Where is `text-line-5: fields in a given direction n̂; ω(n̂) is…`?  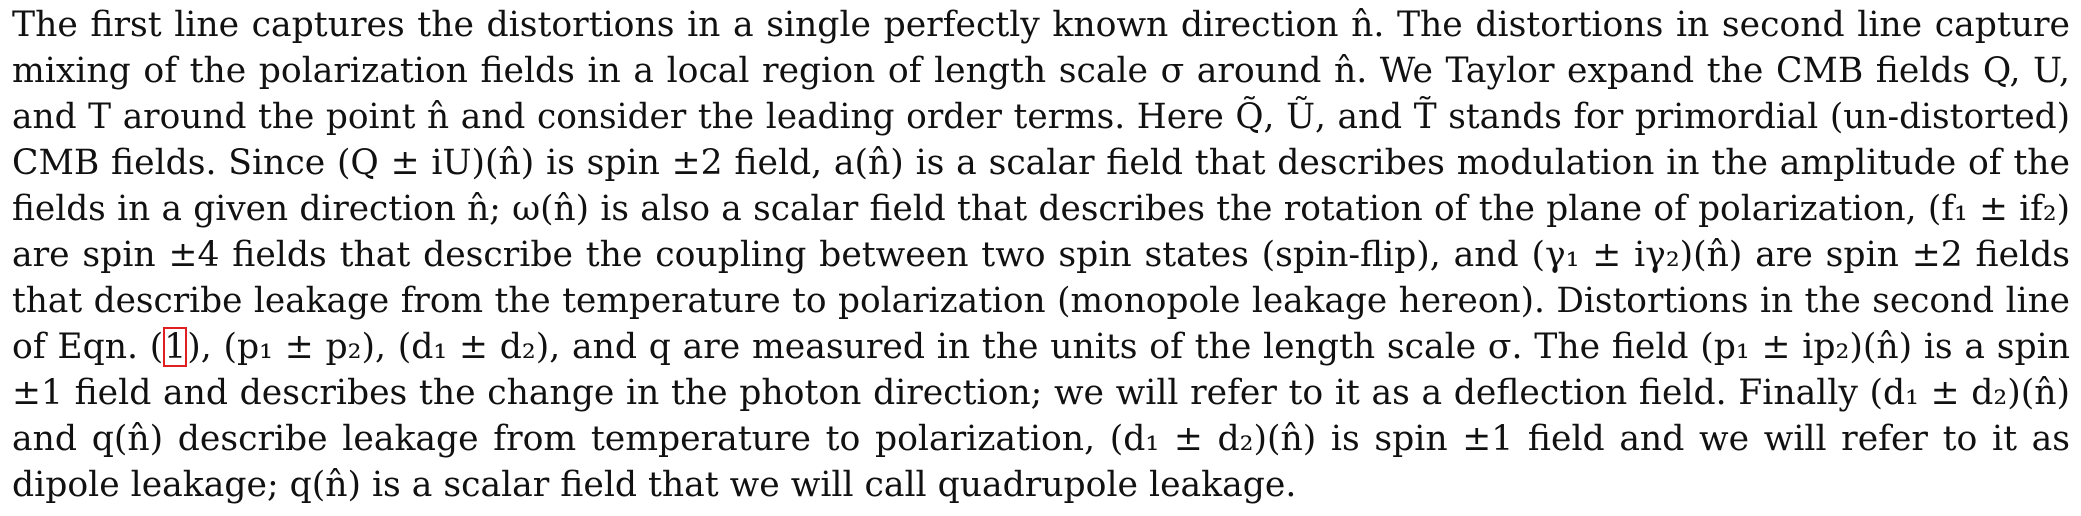
text-line-5: fields in a given direction n̂; ω(n̂) is… is located at coordinates (1041, 209).